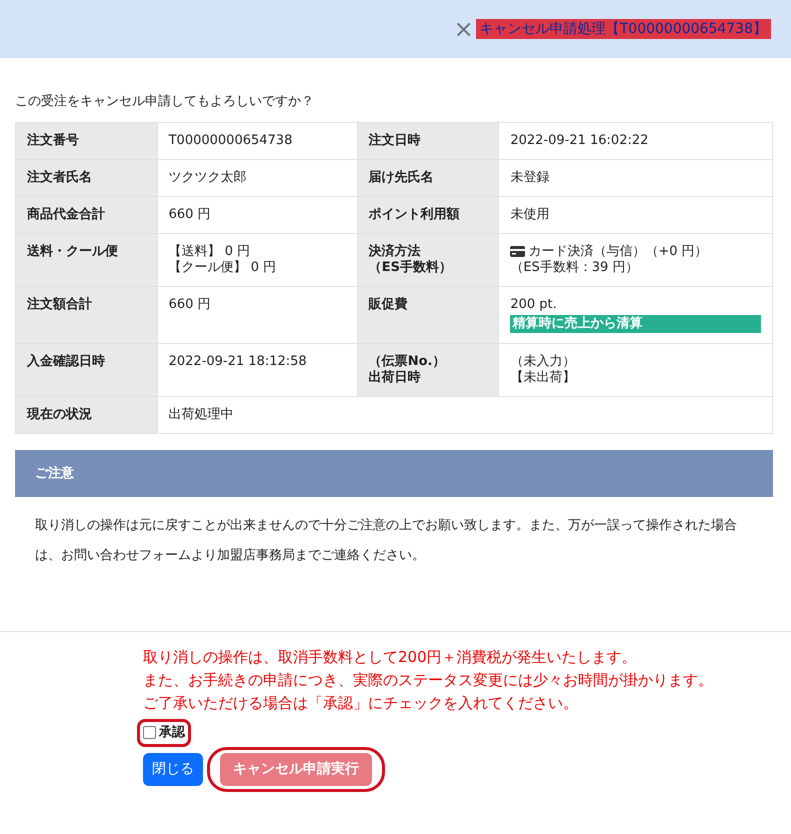 The image size is (791, 834). What do you see at coordinates (394, 378) in the screenshot?
I see `field-label: 出荷日時` at bounding box center [394, 378].